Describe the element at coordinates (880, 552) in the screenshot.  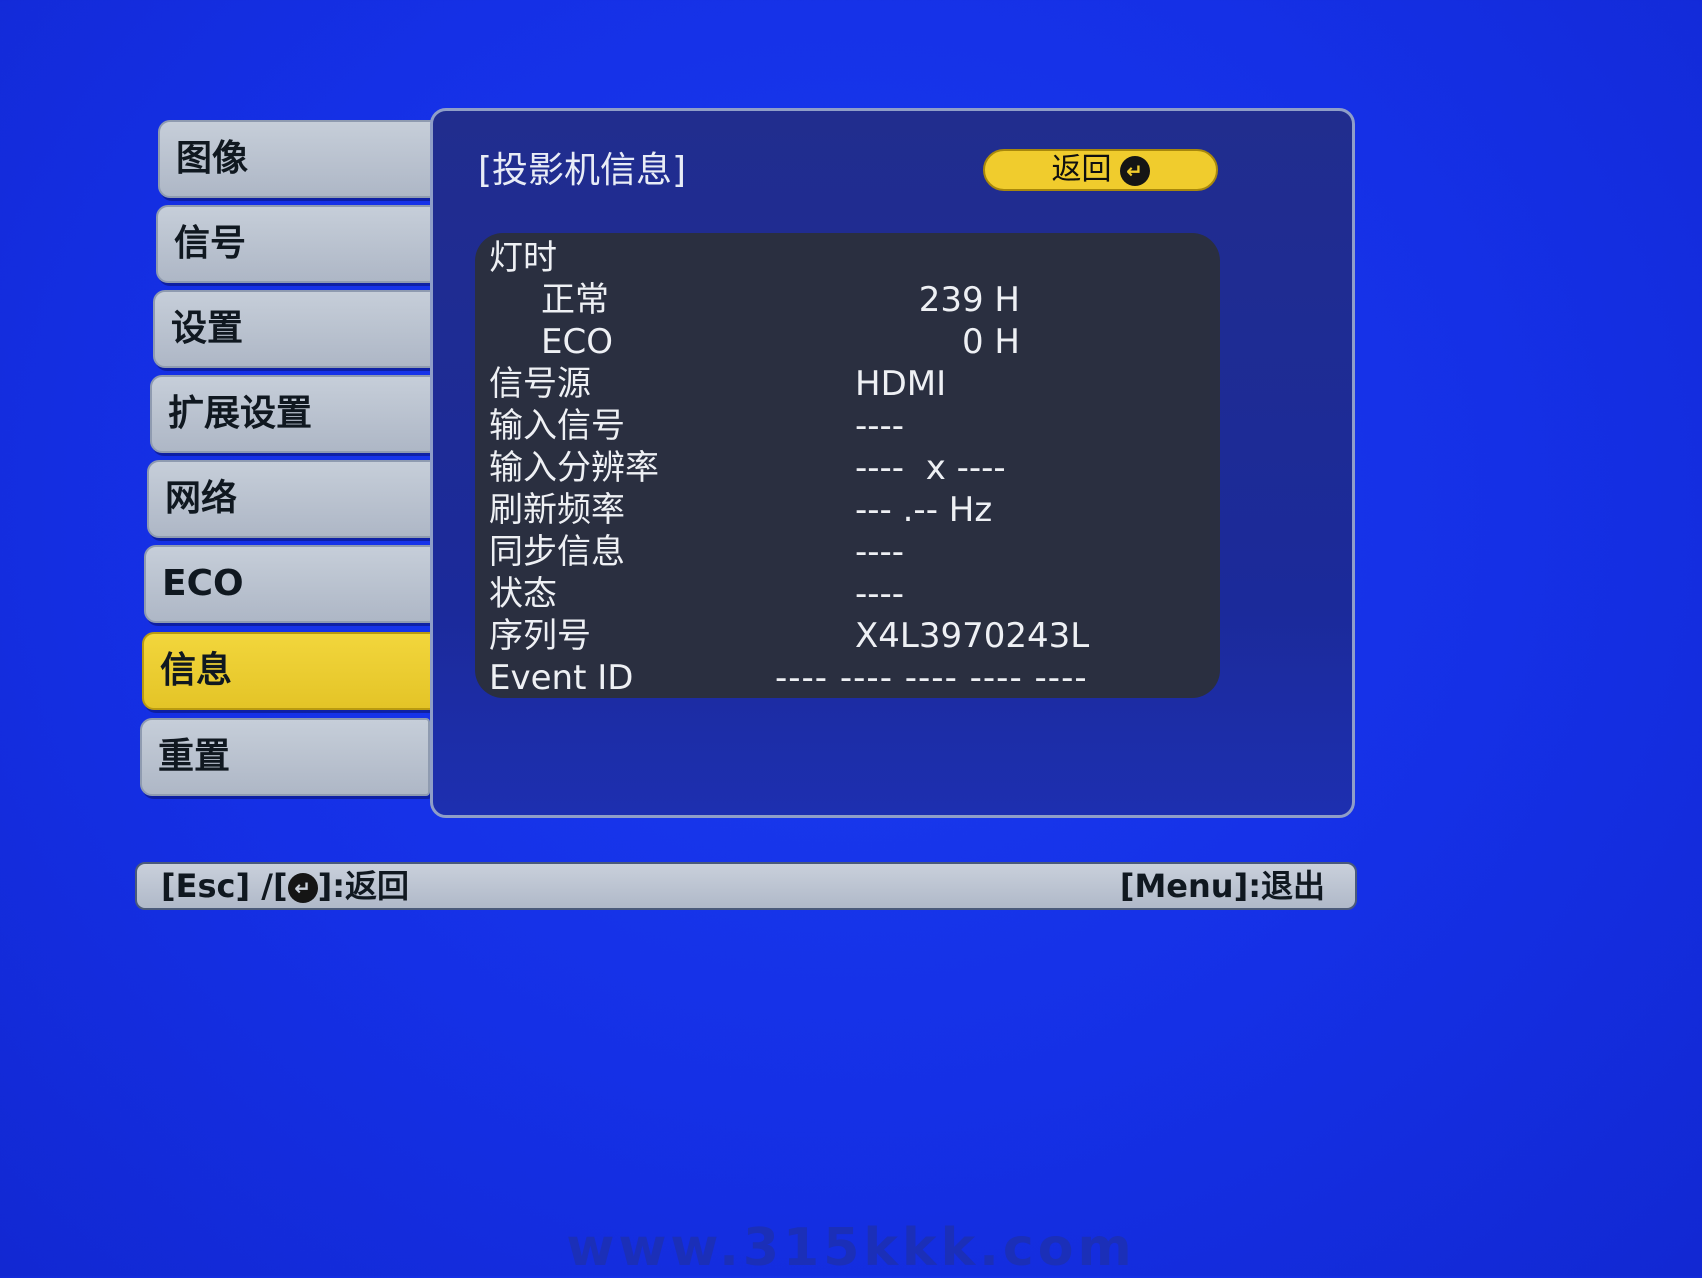
I see `sync-info-value: ----` at that location.